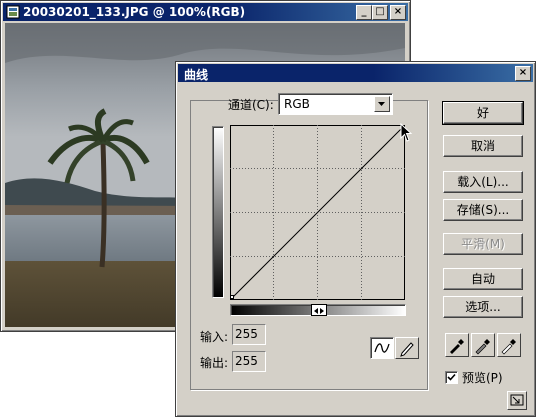  Describe the element at coordinates (214, 363) in the screenshot. I see `output-label: 输出:` at that location.